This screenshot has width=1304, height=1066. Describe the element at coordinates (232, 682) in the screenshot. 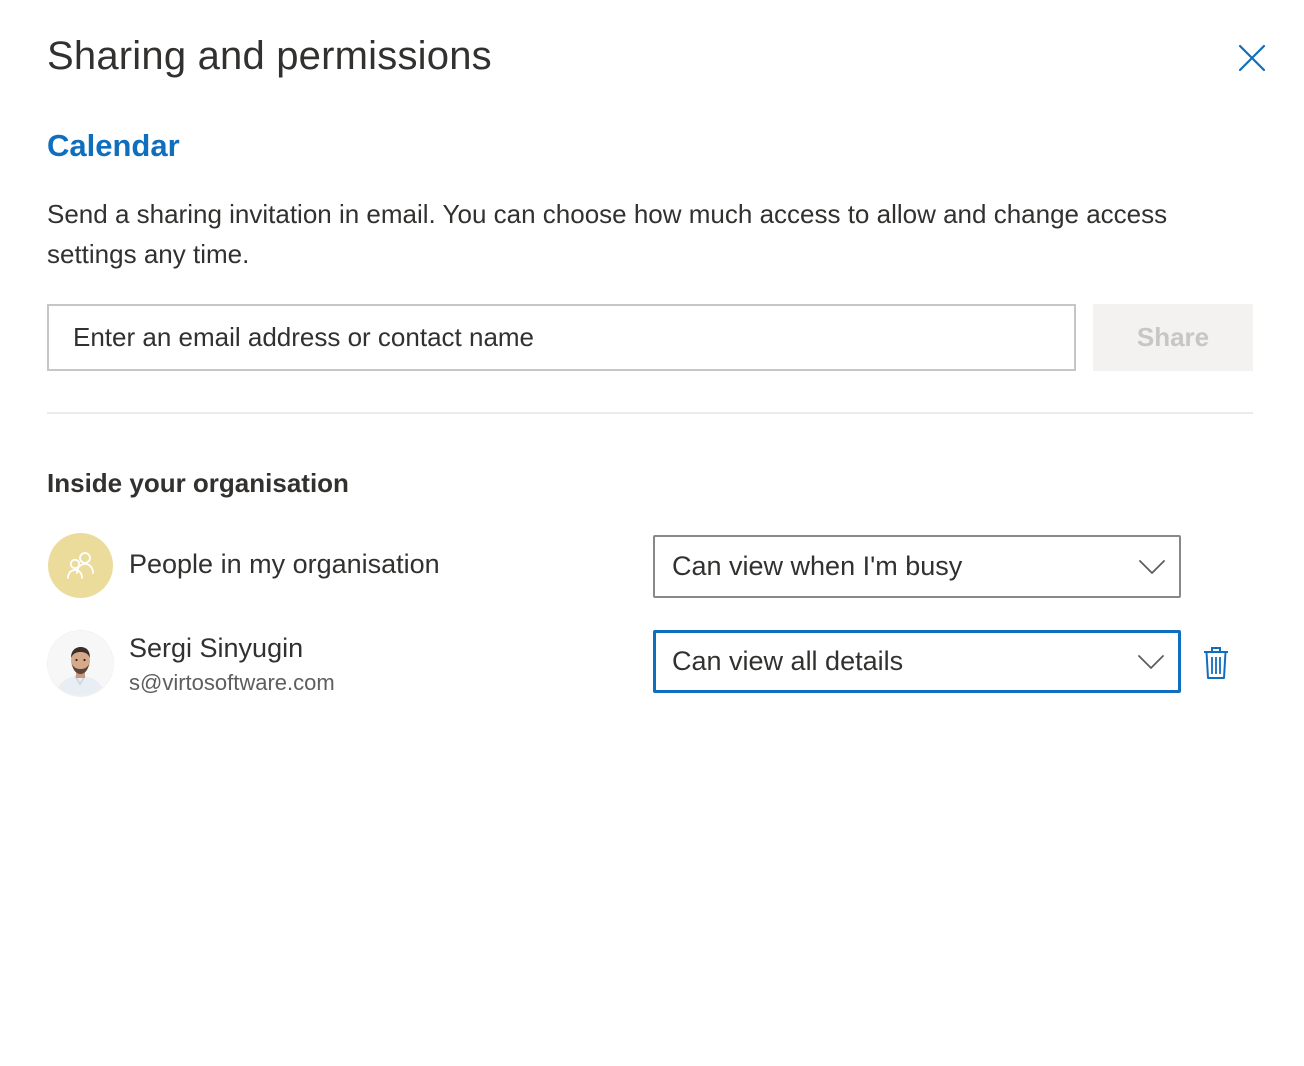

I see `user-email: s@virtosoftware.com` at that location.